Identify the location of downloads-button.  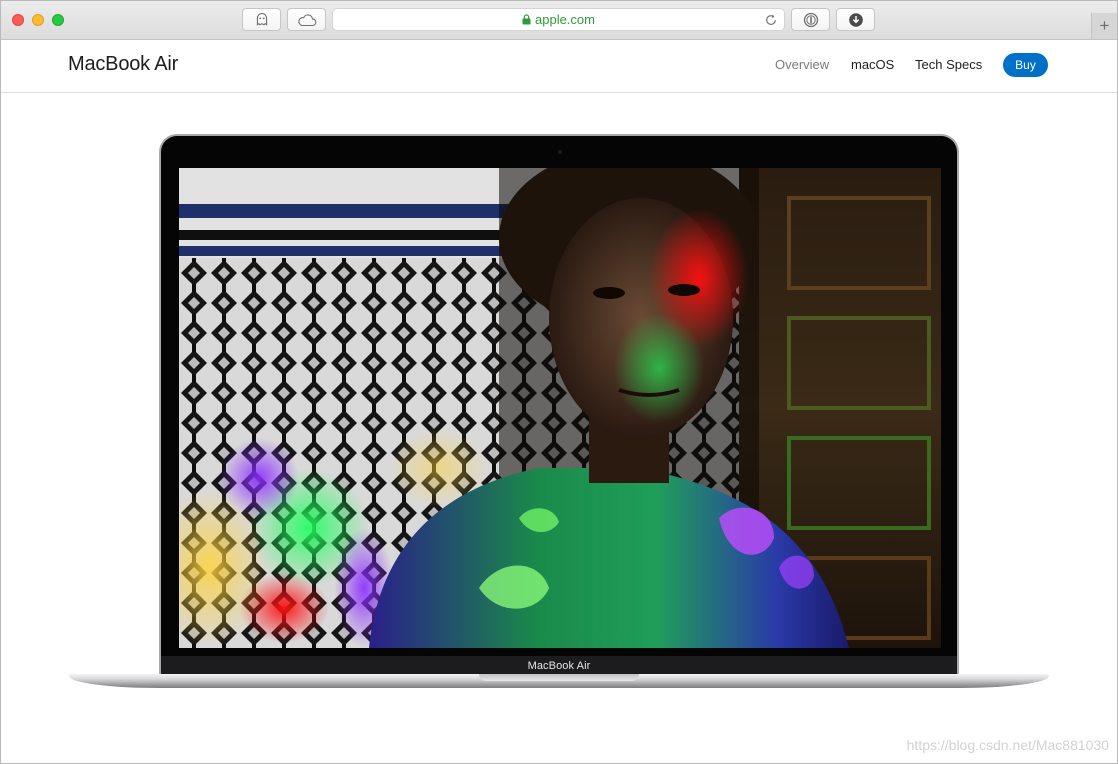
(855, 19).